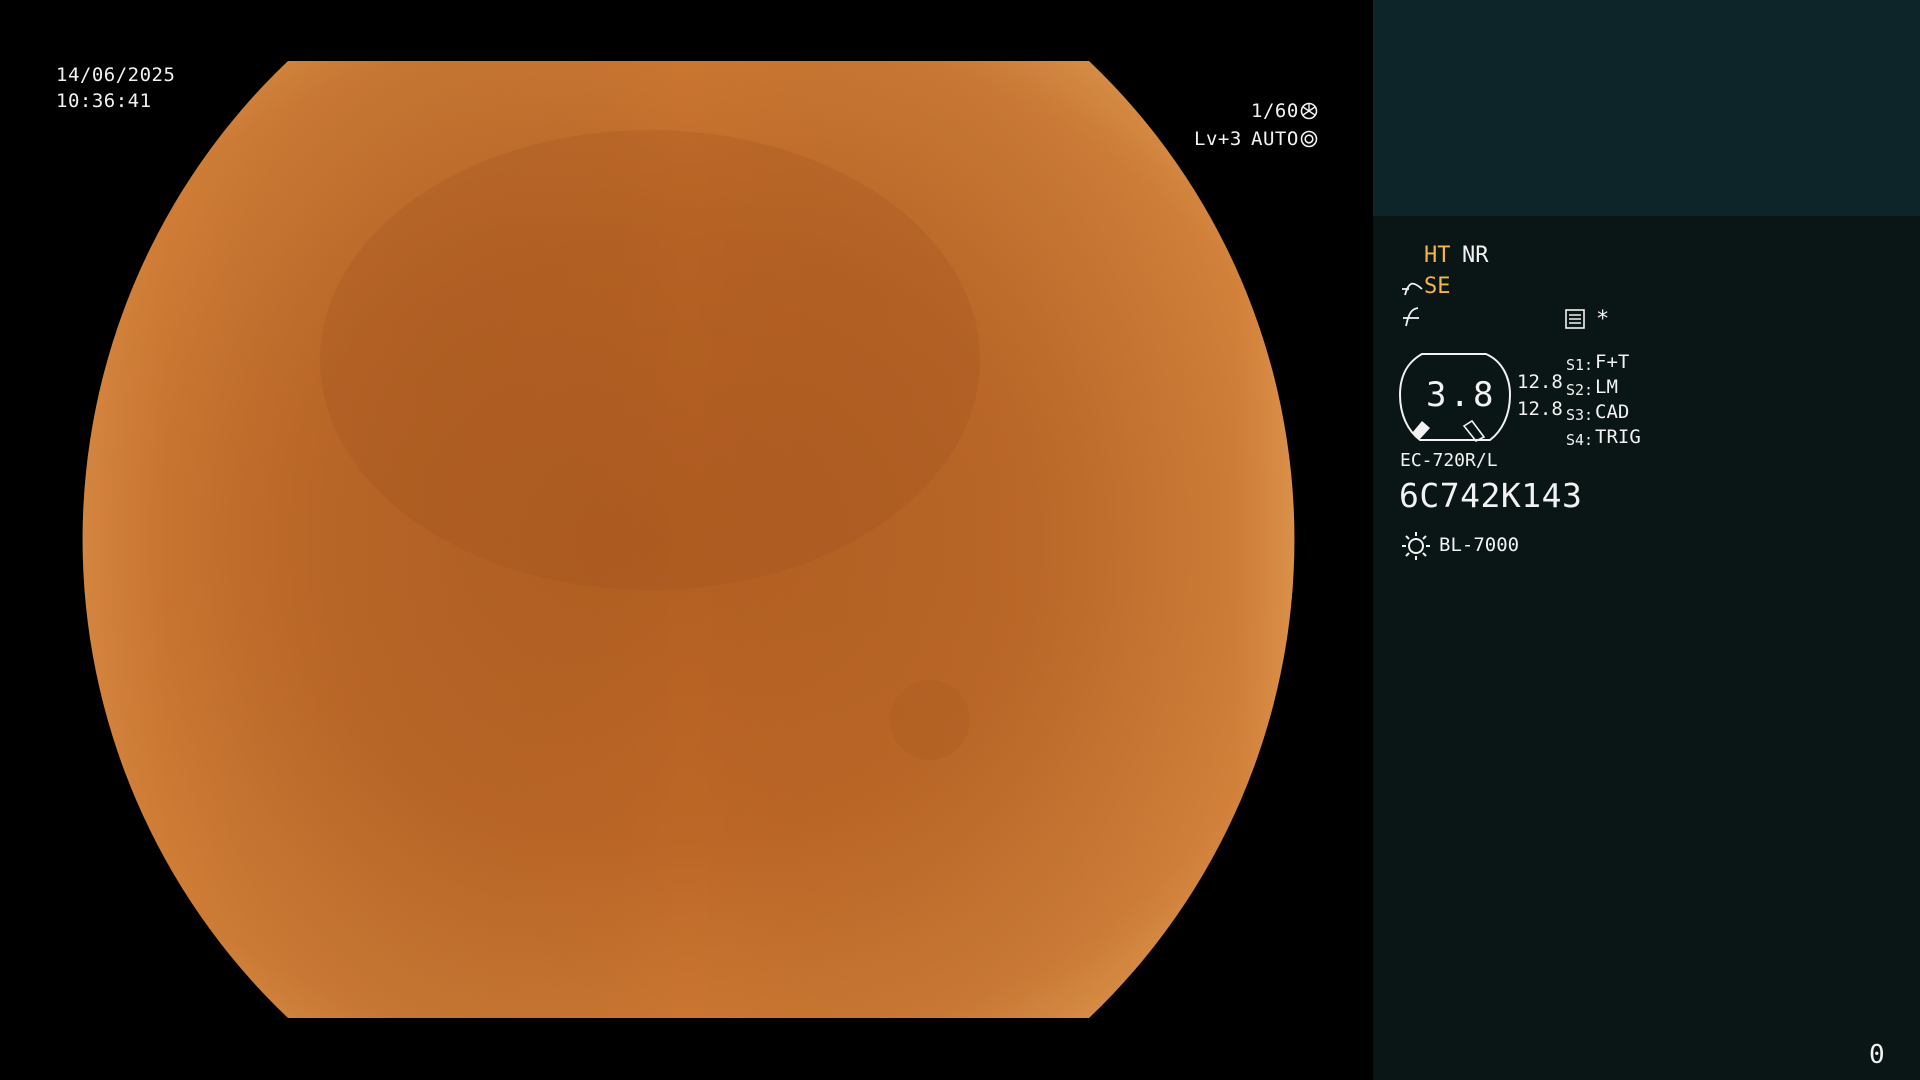 This screenshot has width=1920, height=1080. I want to click on light-source-model: BL-7000, so click(1479, 545).